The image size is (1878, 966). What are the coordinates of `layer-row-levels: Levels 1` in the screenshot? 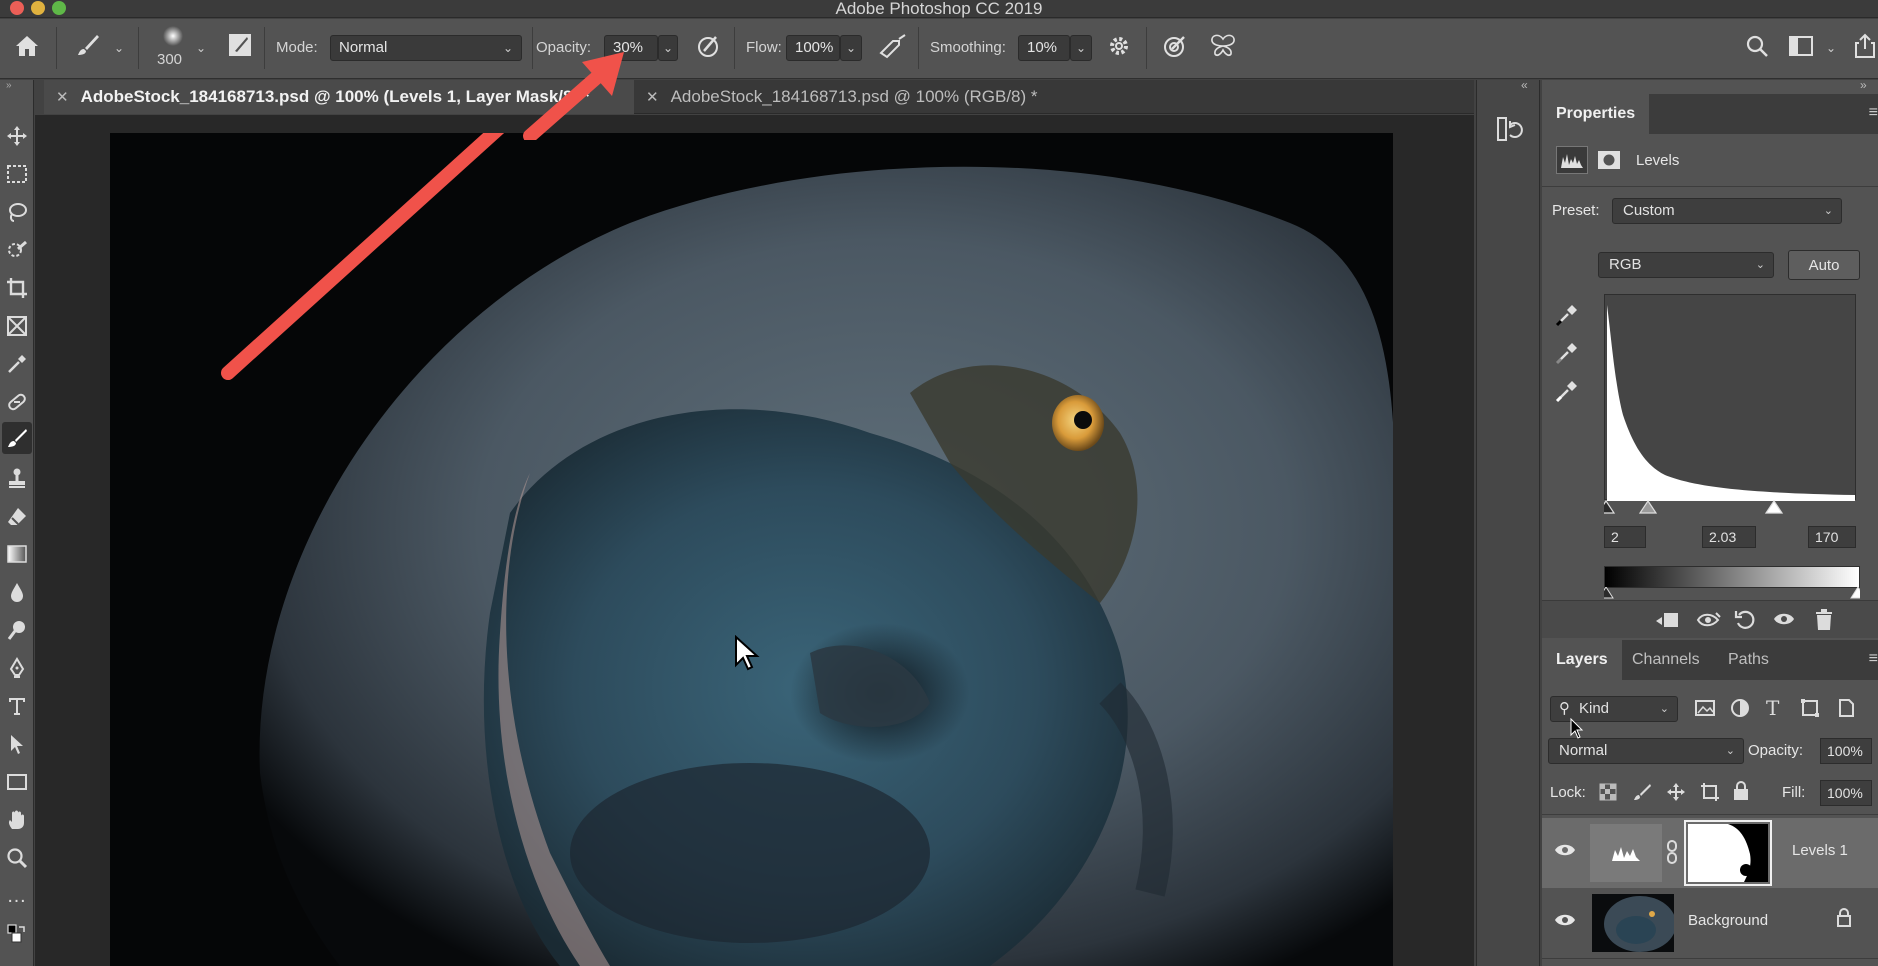 It's located at (1710, 853).